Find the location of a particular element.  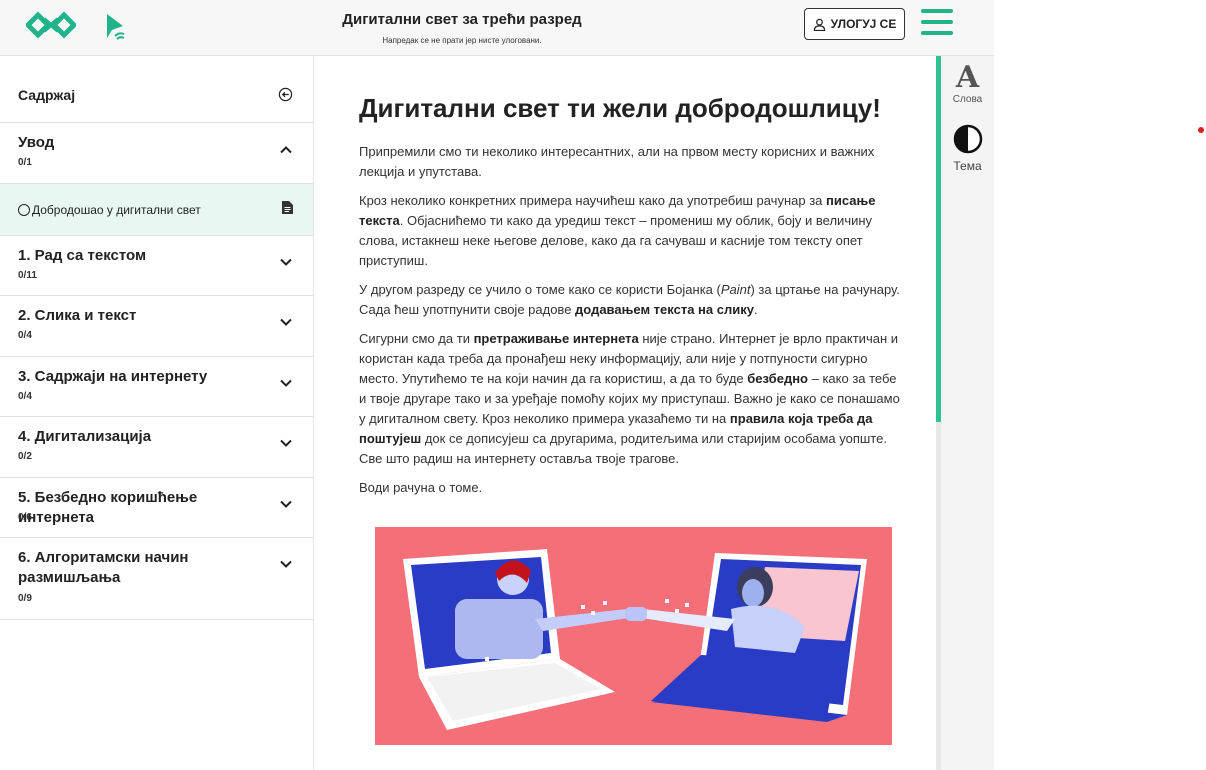

course-title: Дигитални свет за трећи разред is located at coordinates (462, 19).